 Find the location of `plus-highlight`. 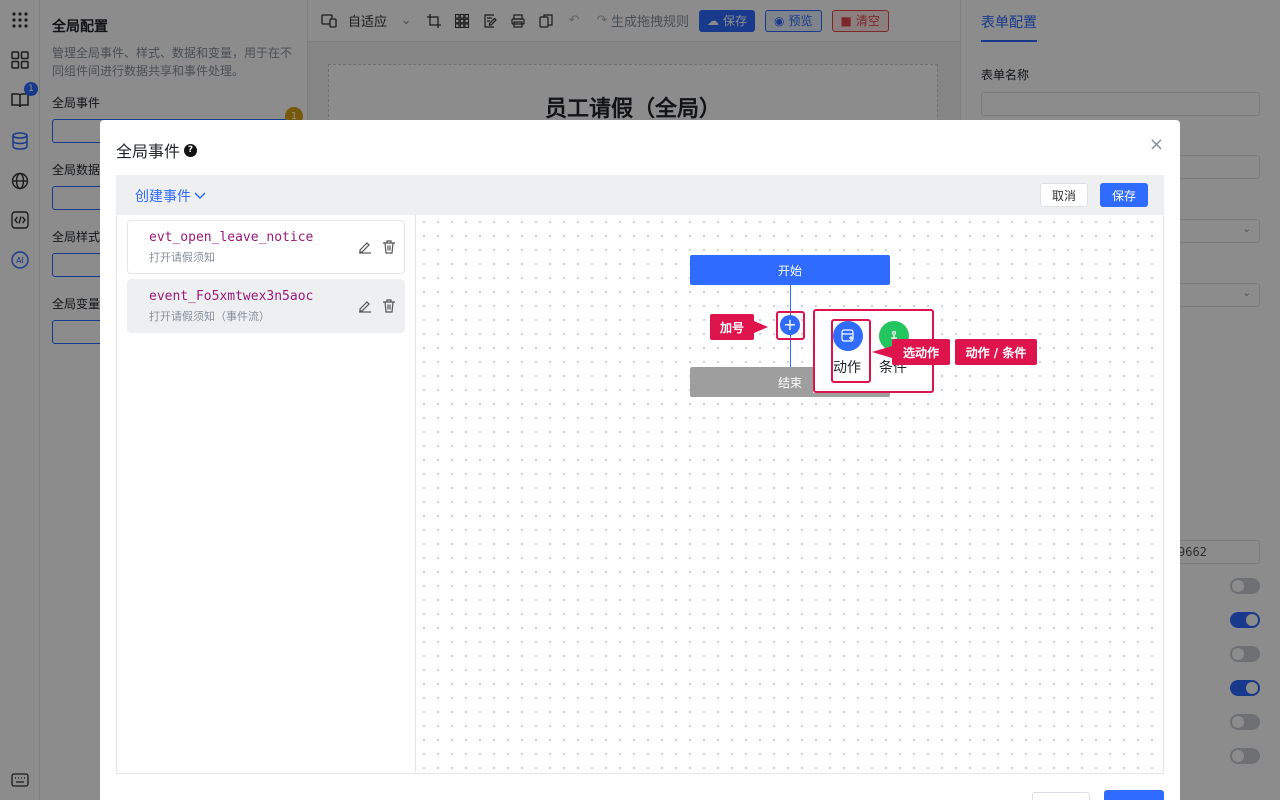

plus-highlight is located at coordinates (790, 325).